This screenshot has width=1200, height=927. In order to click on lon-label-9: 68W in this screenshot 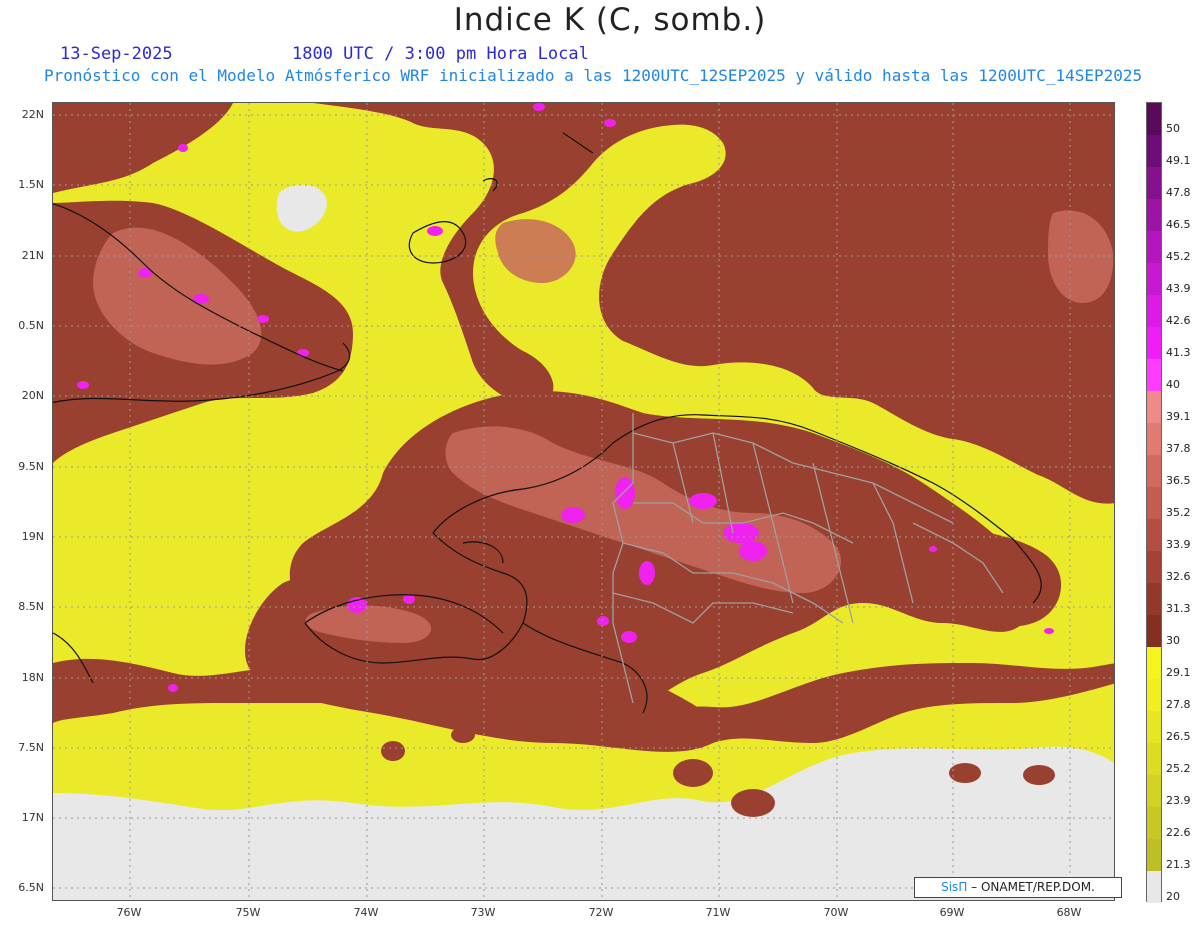, I will do `click(1069, 912)`.